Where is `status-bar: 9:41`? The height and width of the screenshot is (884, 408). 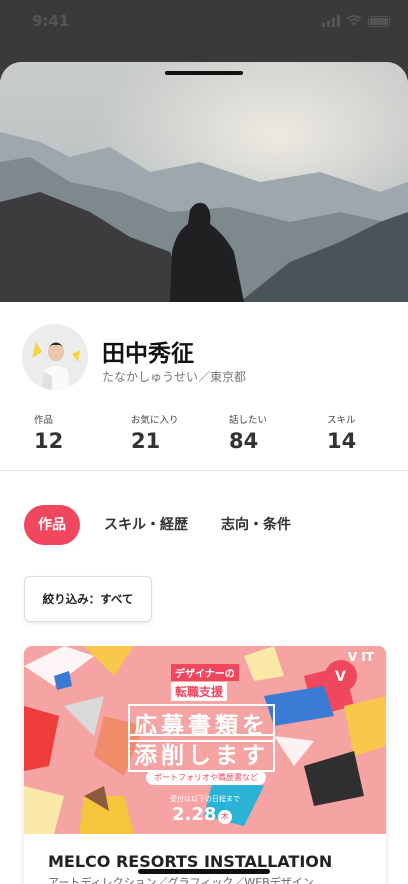
status-bar: 9:41 is located at coordinates (204, 22).